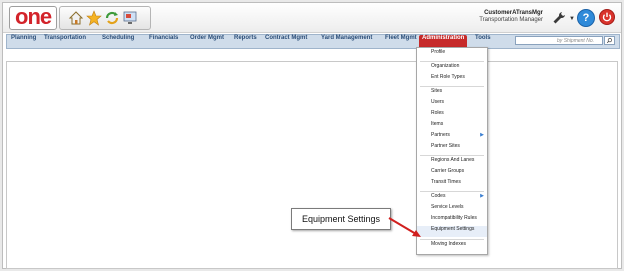  What do you see at coordinates (511, 20) in the screenshot?
I see `user-role: Transportation Manager` at bounding box center [511, 20].